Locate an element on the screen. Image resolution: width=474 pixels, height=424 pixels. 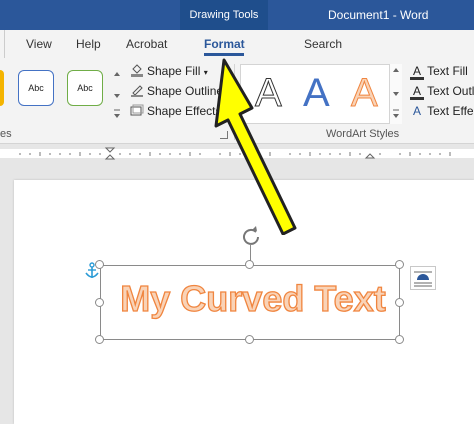
text-fill-icon: A is located at coordinates (417, 72).